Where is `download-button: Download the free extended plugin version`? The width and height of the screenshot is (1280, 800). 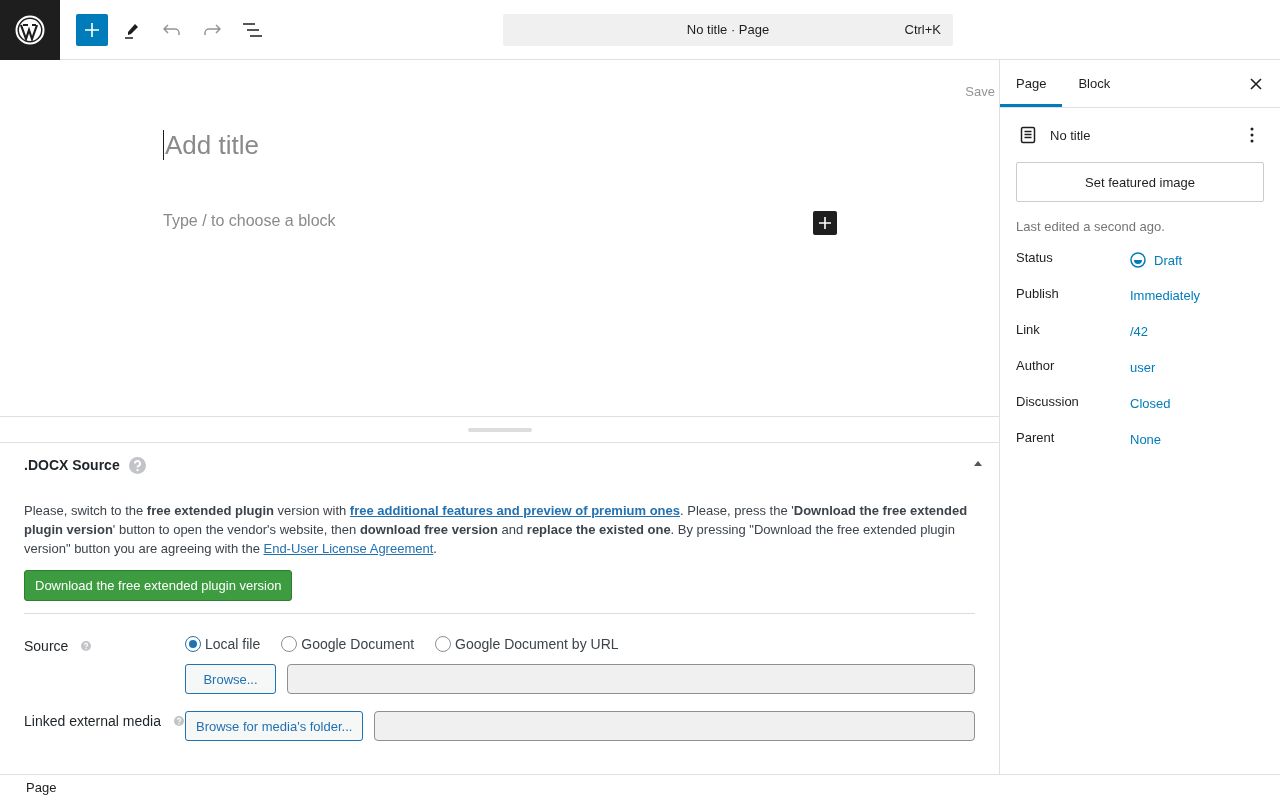
download-button: Download the free extended plugin version is located at coordinates (158, 585).